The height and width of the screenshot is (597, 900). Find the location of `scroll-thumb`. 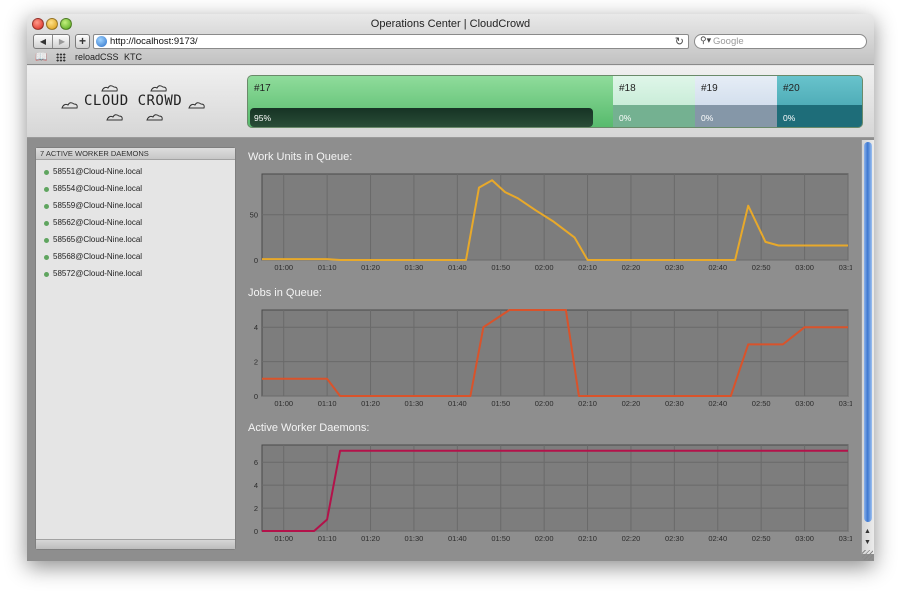

scroll-thumb is located at coordinates (868, 332).